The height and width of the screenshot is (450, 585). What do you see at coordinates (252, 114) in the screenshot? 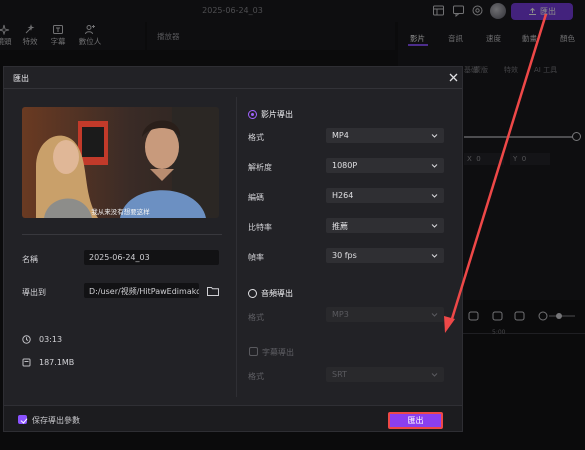
I see `video-export-radio` at bounding box center [252, 114].